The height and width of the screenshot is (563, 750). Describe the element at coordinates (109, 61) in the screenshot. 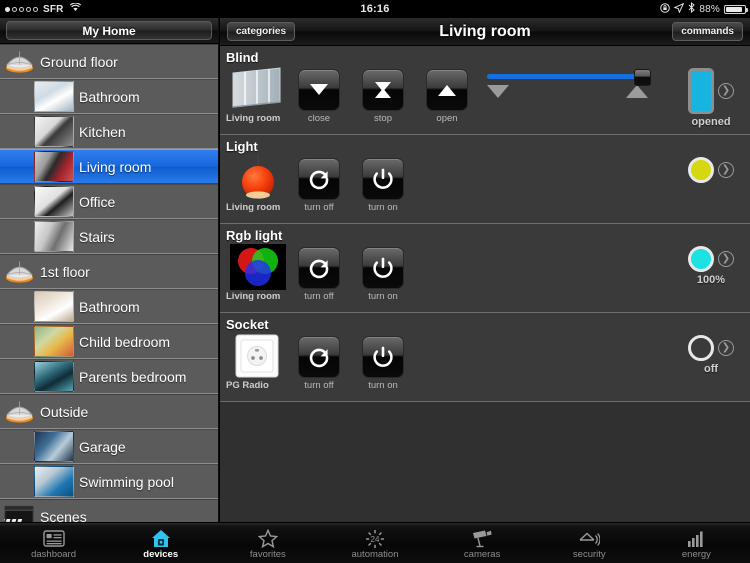

I see `sidebar-group-ground-floor: Ground floor` at that location.